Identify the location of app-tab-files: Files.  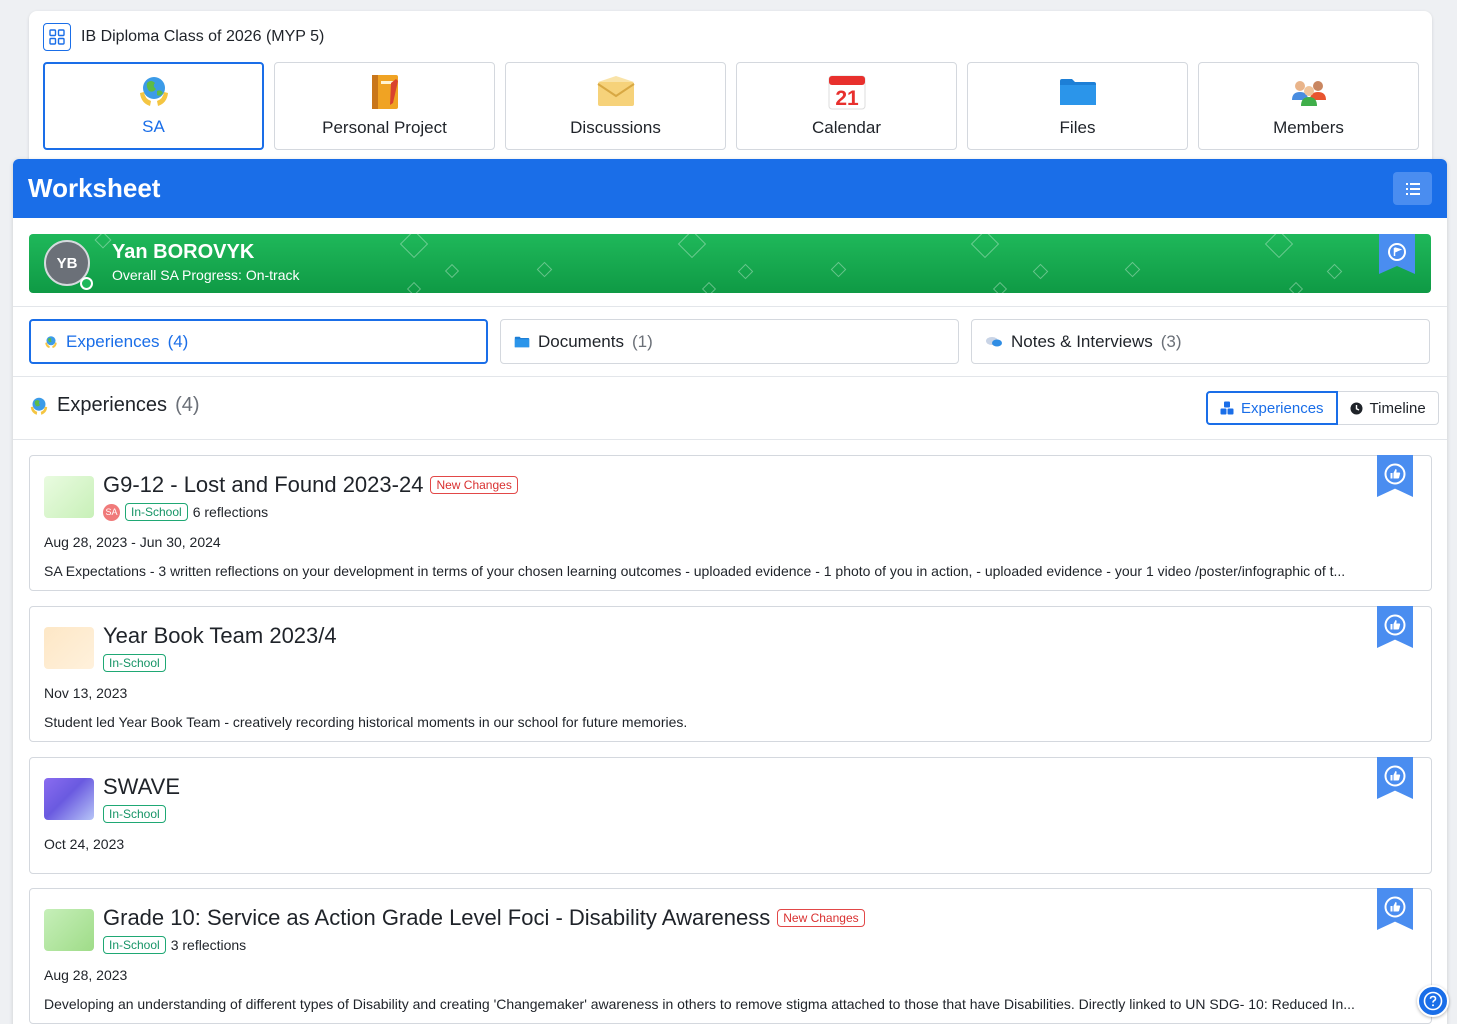
(1077, 106).